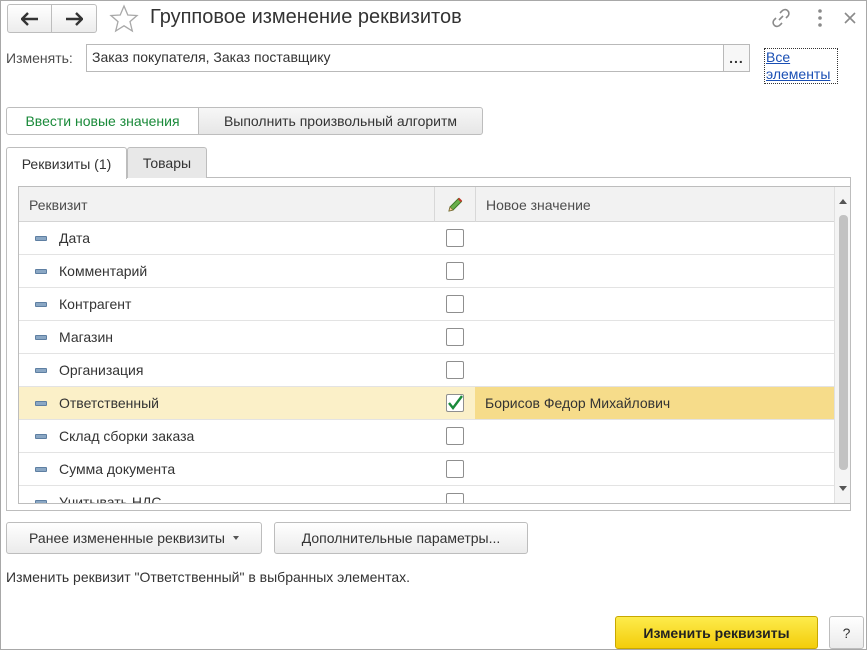  I want to click on enter-new-values-button: Ввести новые значения, so click(102, 121).